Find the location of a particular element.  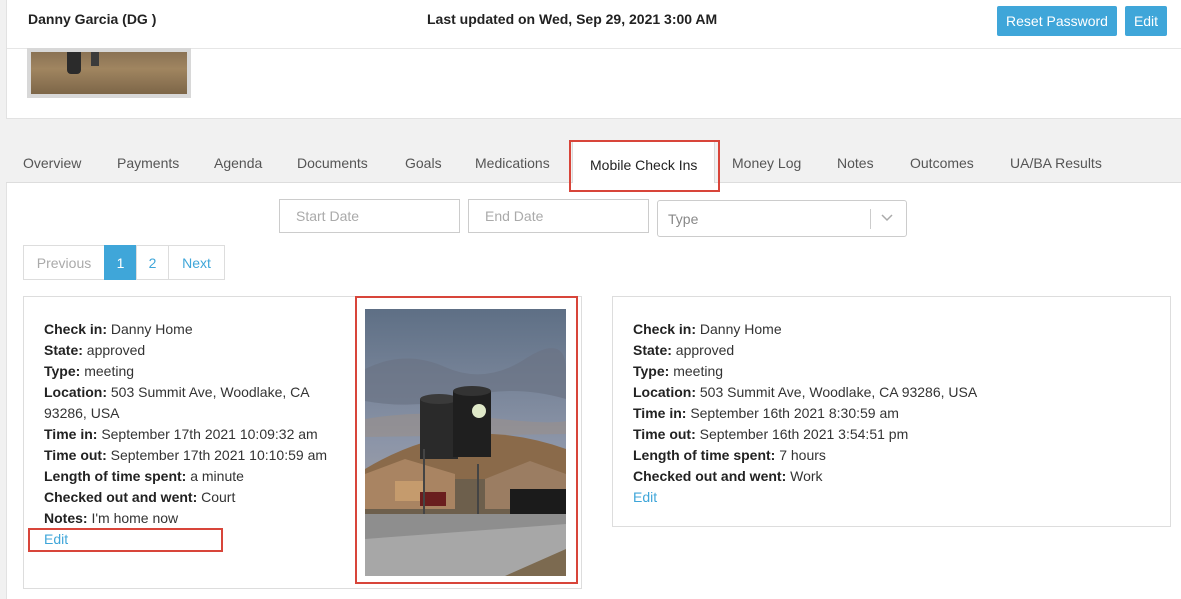

client-name: Danny Garcia (DG ) is located at coordinates (92, 19).